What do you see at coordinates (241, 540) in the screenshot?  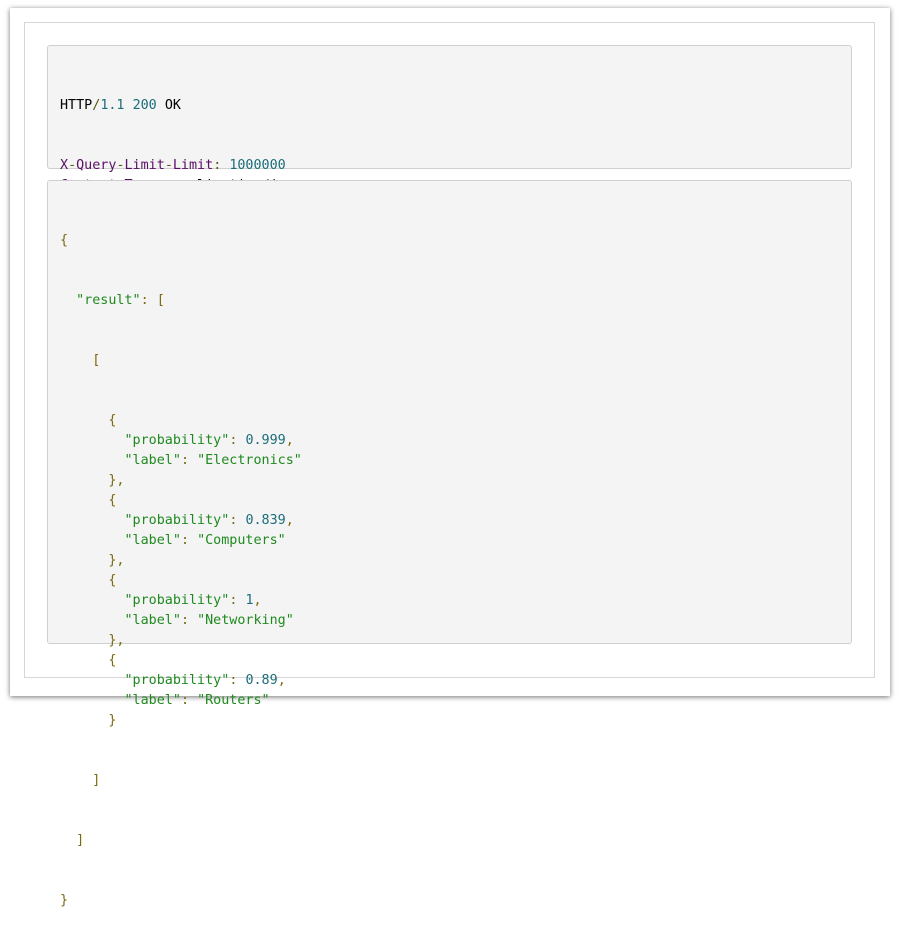 I see `json-label-value: "Computers"` at bounding box center [241, 540].